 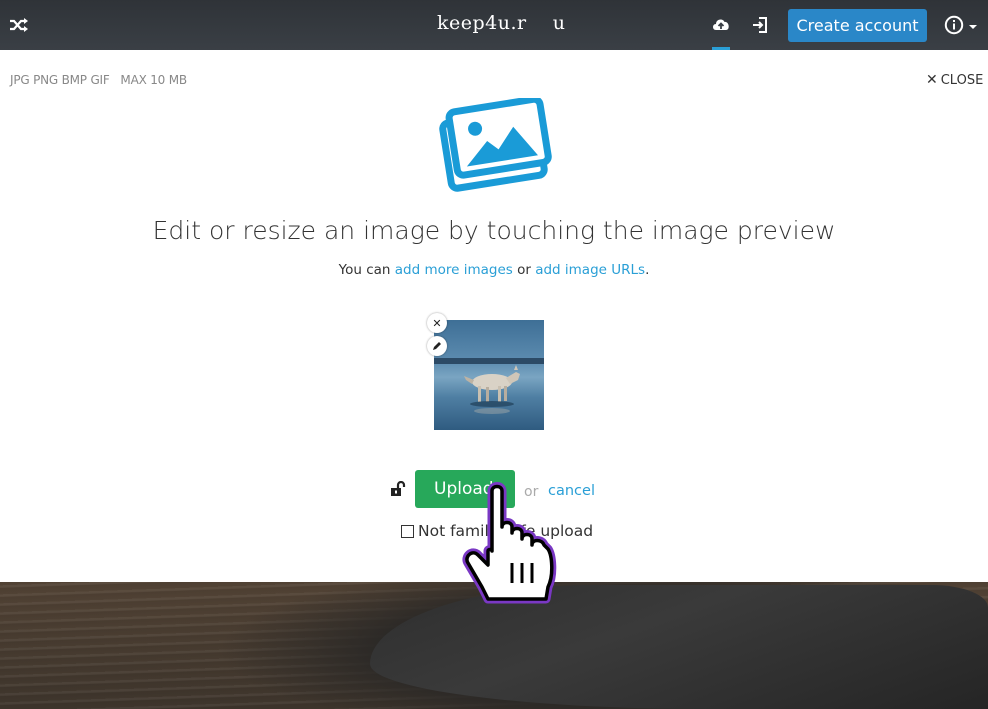 I want to click on random-button, so click(x=19, y=25).